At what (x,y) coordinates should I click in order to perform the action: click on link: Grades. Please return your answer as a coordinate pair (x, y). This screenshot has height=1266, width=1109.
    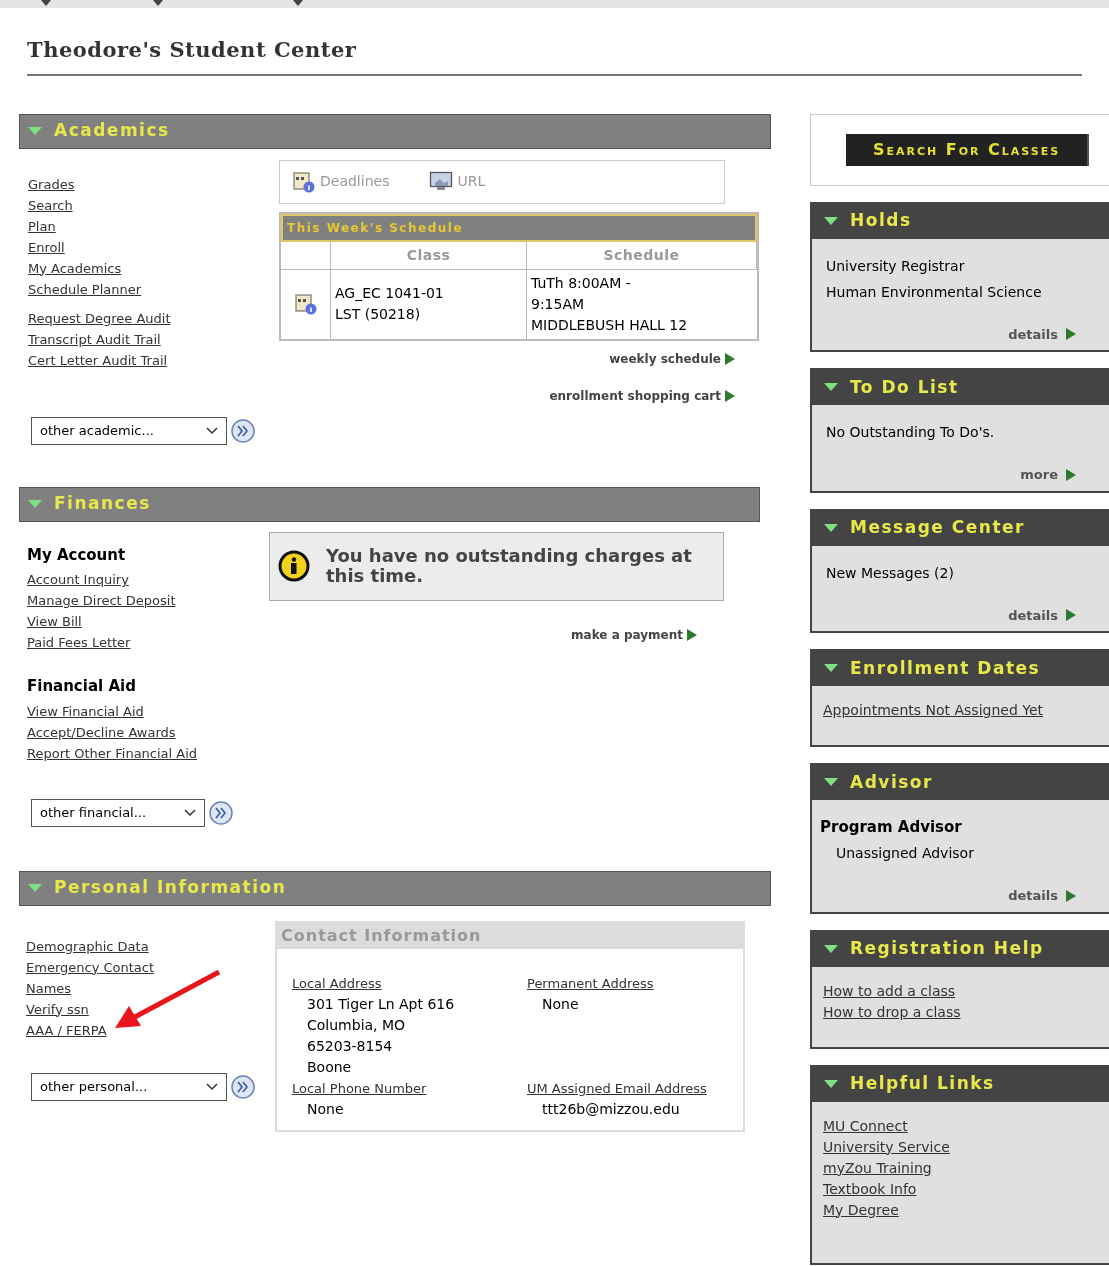
    Looking at the image, I should click on (51, 184).